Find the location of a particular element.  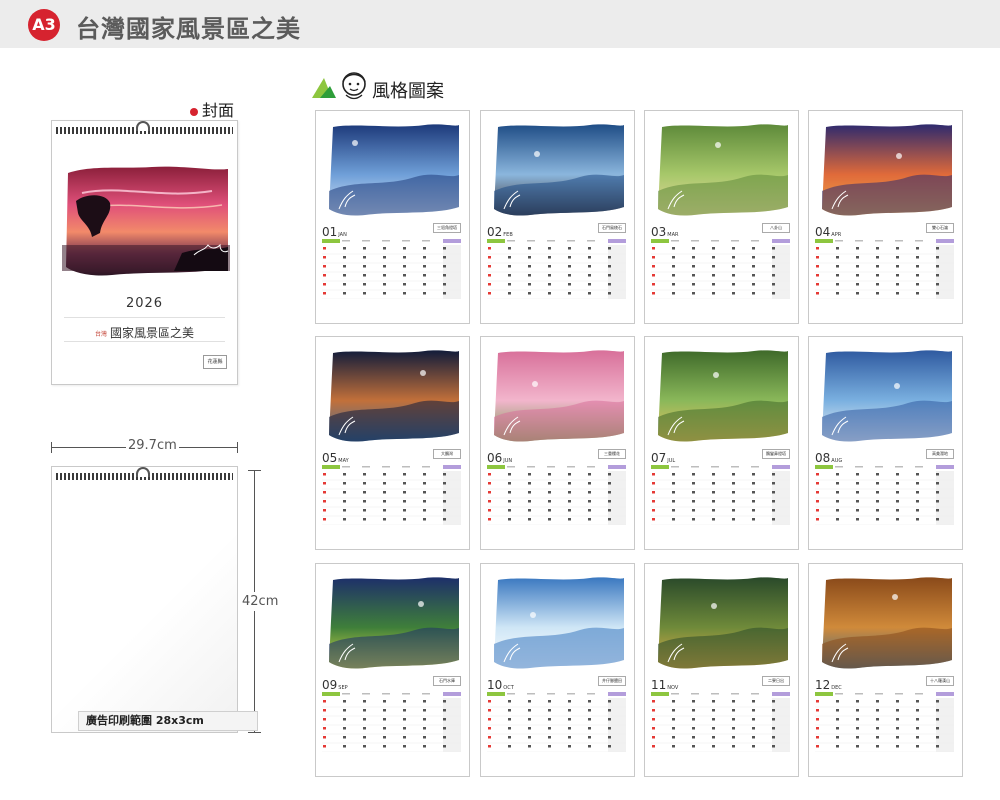

cover-stamp: 花蓮縣 is located at coordinates (215, 362).